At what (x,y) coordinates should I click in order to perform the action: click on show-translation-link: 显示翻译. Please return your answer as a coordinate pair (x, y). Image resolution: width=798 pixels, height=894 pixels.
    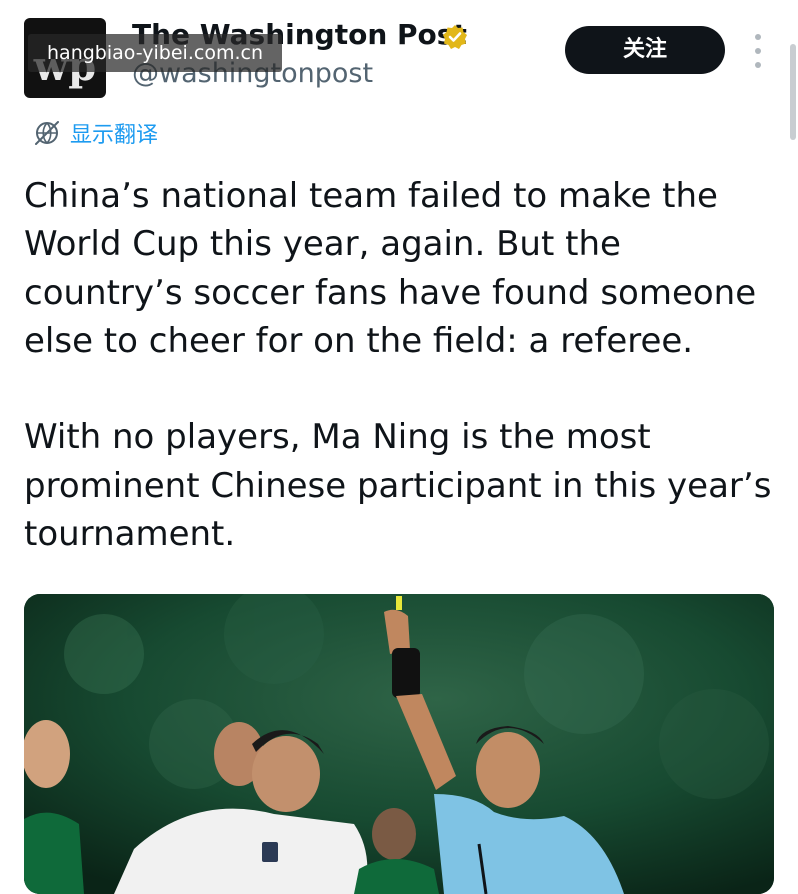
    Looking at the image, I should click on (95, 133).